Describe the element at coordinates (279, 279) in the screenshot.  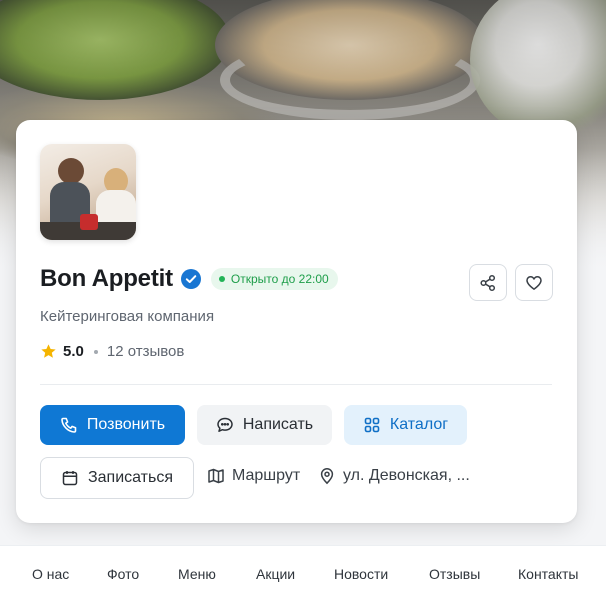
I see `status-text: Открыто до 22:00` at that location.